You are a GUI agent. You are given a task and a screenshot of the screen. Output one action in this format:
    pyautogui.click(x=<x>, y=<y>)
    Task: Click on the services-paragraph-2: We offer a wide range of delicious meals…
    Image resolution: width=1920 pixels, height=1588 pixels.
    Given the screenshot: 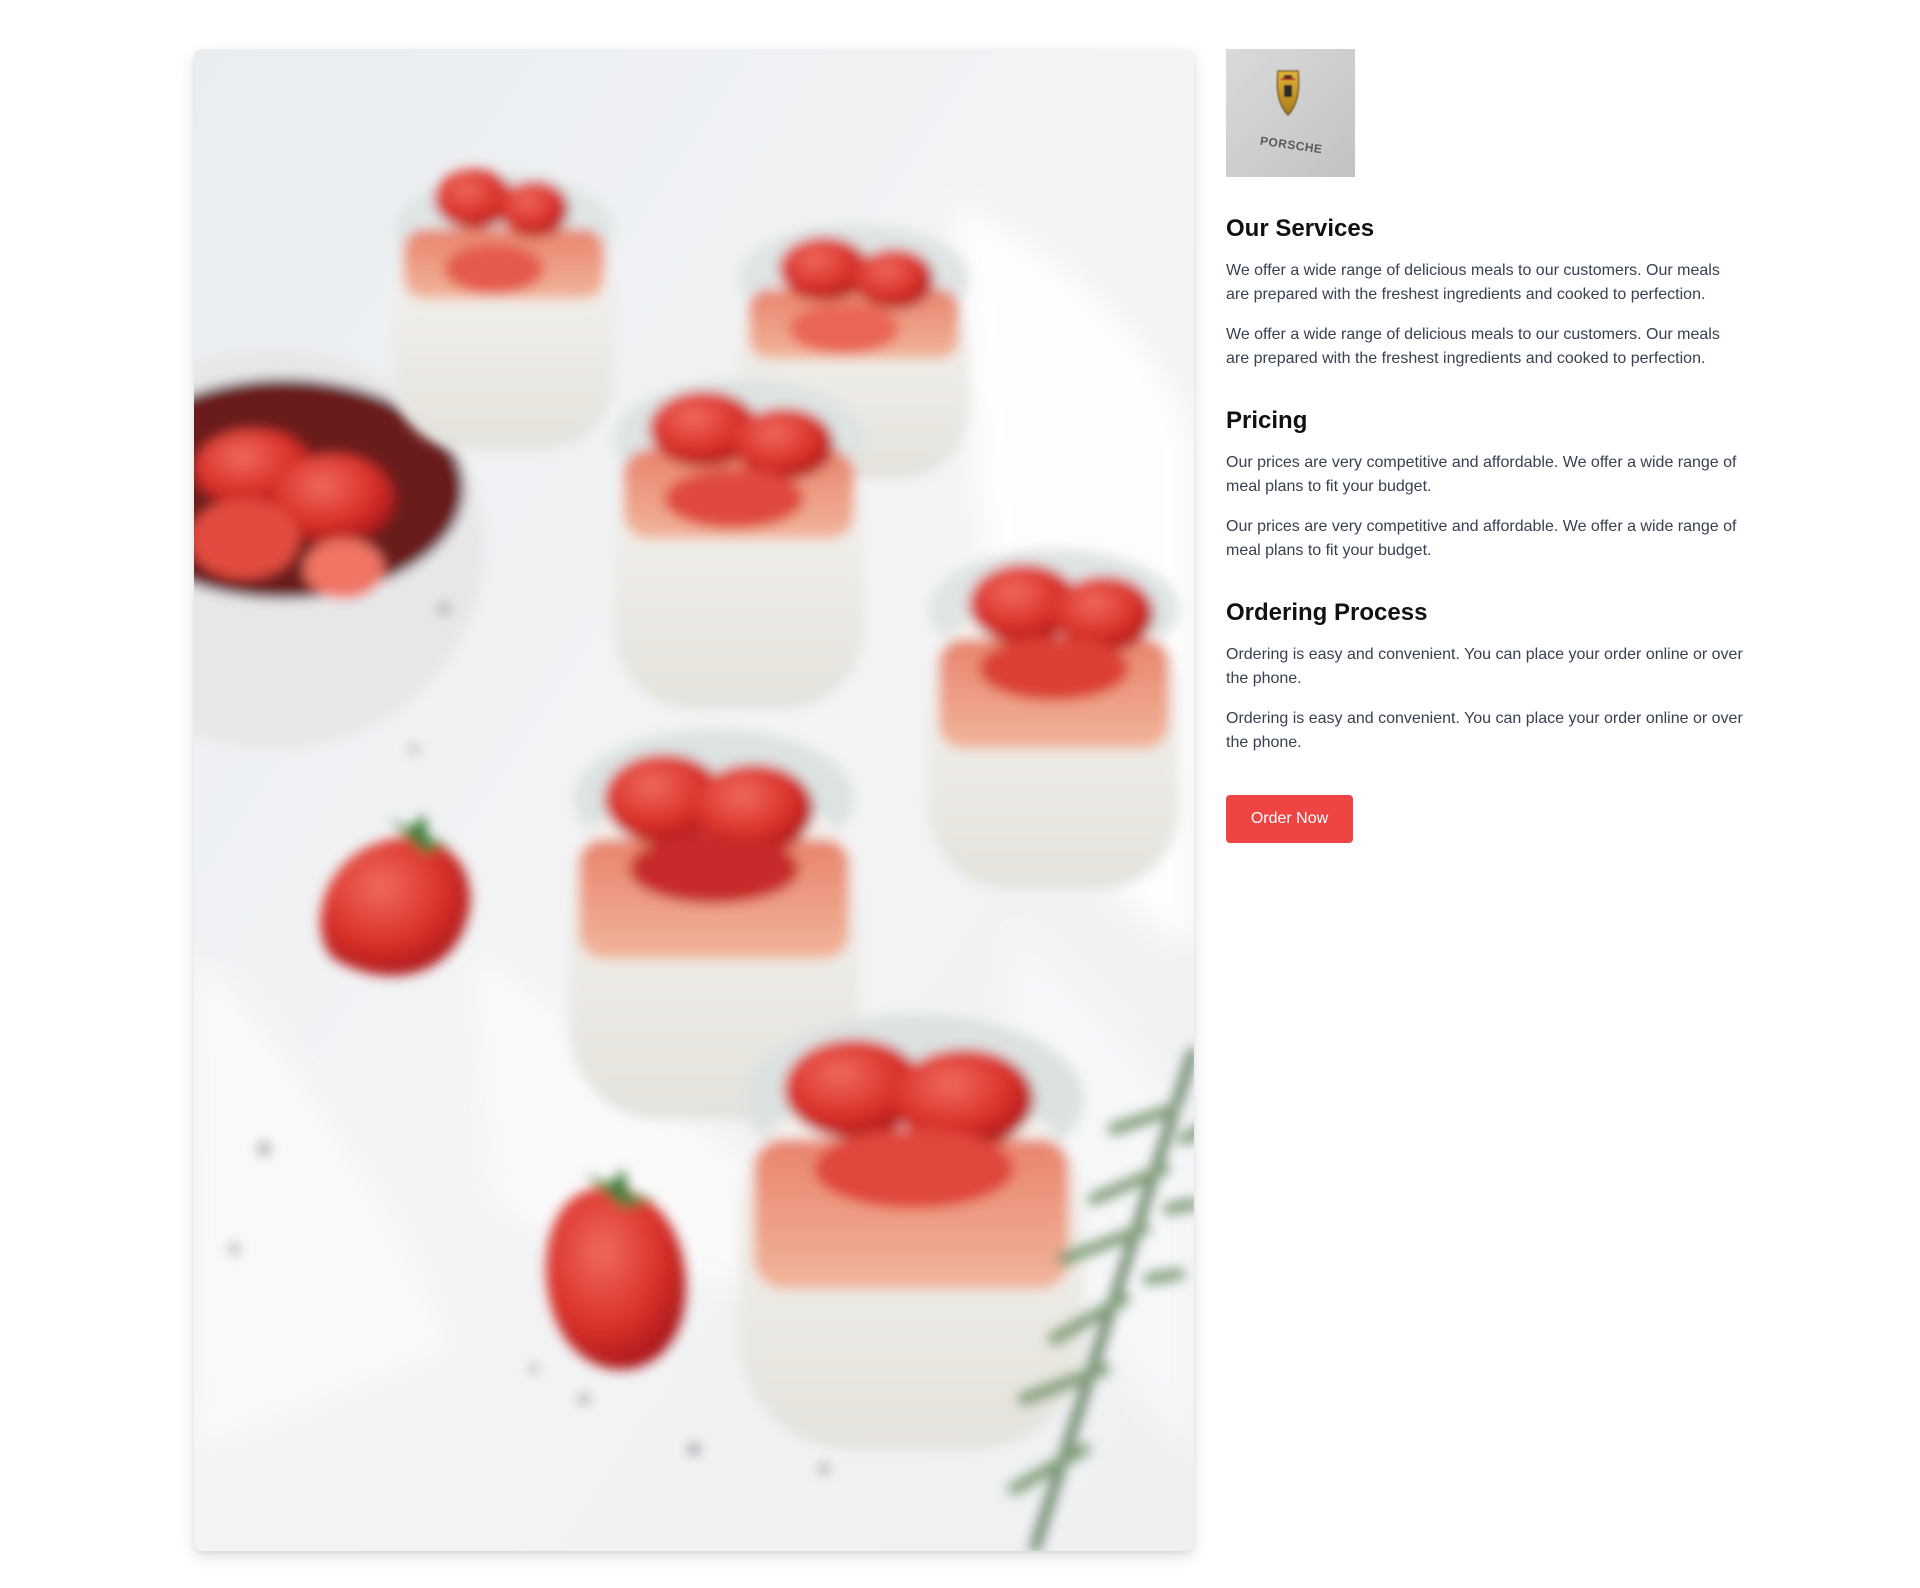 What is the action you would take?
    pyautogui.click(x=1473, y=346)
    